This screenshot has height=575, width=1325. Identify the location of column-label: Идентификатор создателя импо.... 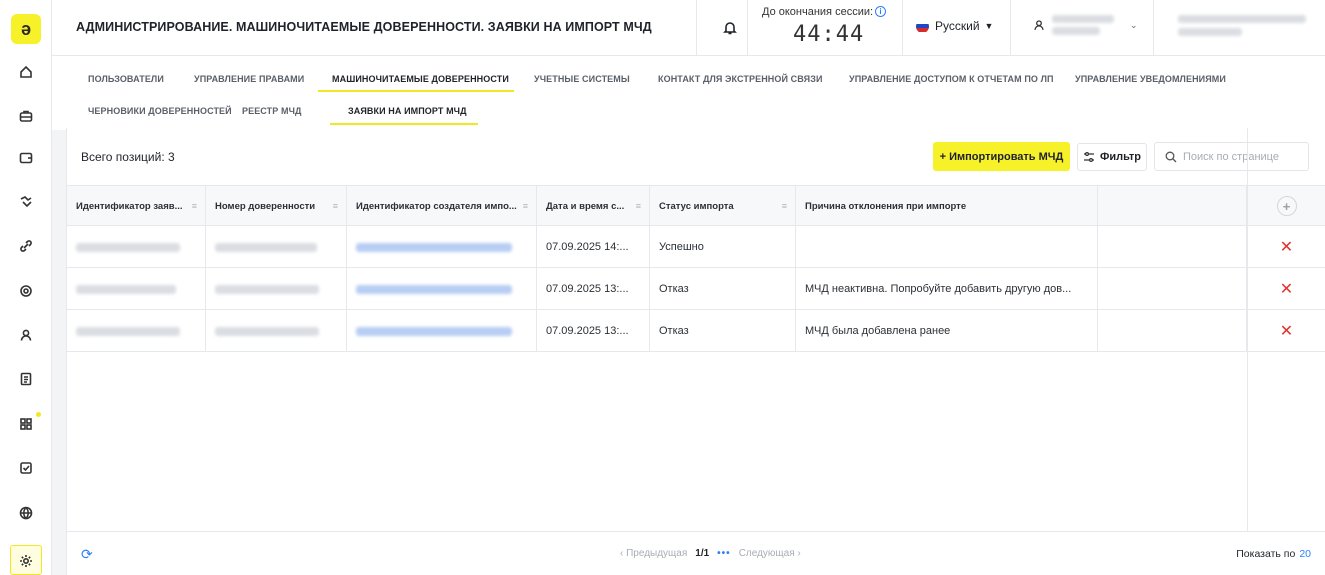
(436, 206).